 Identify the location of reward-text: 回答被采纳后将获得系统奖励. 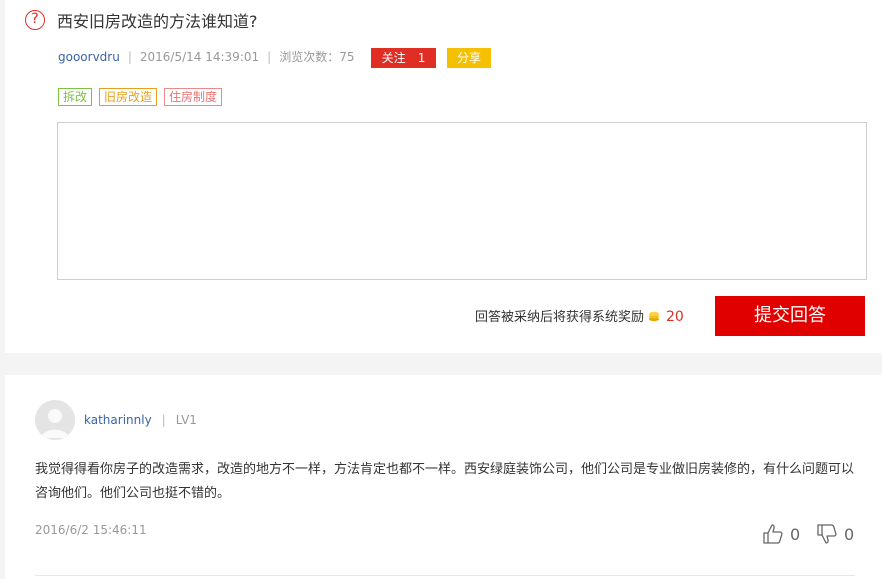
(560, 317).